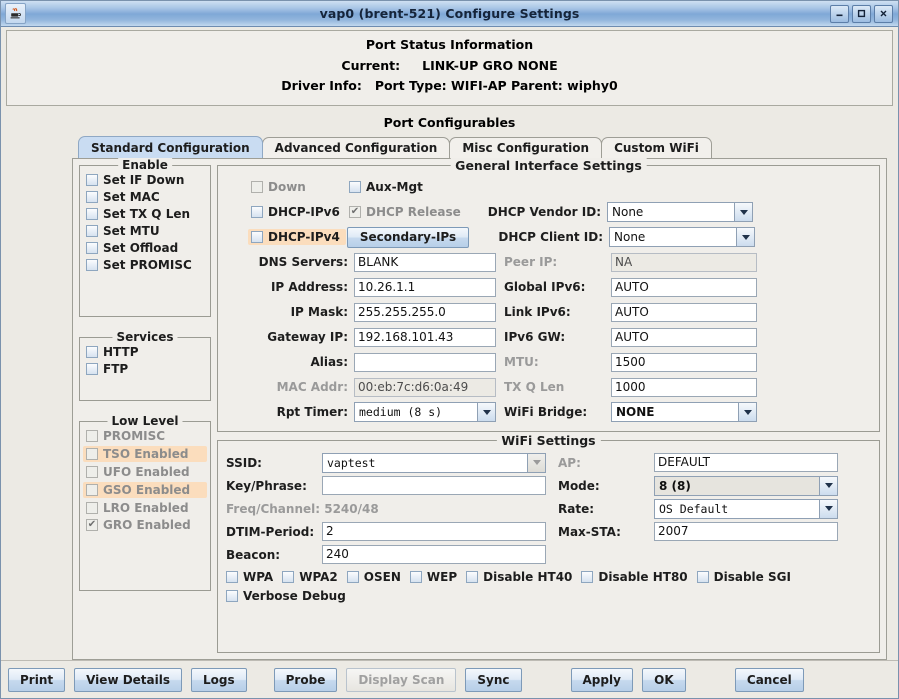 This screenshot has width=899, height=699. What do you see at coordinates (170, 147) in the screenshot?
I see `tab-standard-configuration: Standard Configuration` at bounding box center [170, 147].